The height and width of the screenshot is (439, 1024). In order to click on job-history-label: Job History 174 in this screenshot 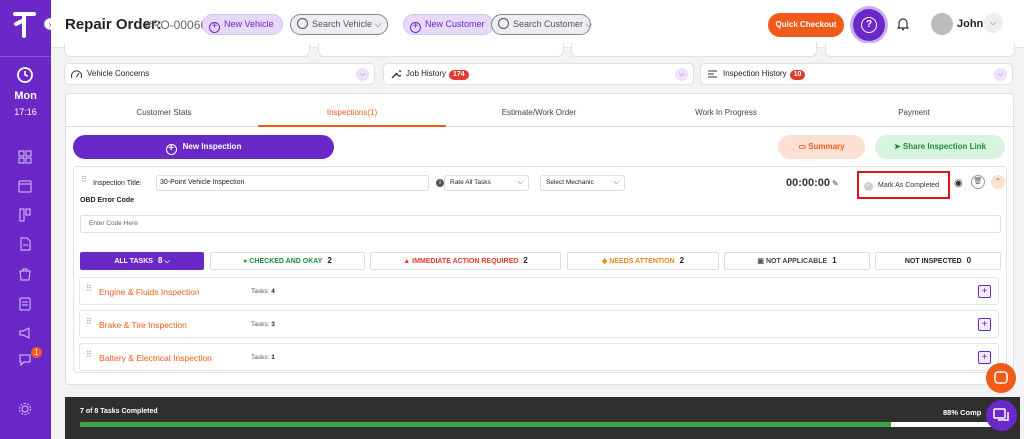, I will do `click(437, 74)`.